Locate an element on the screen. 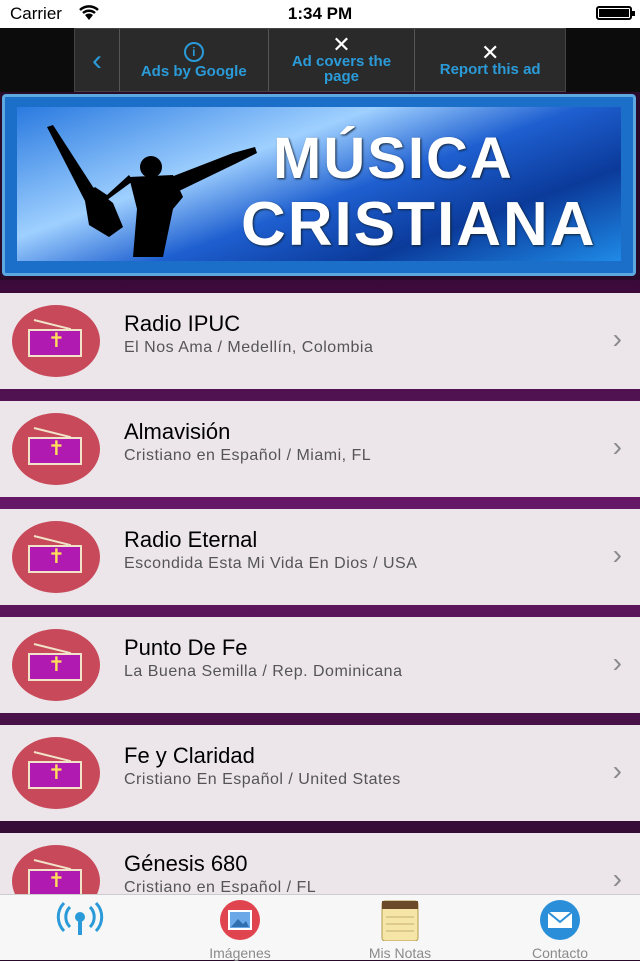 The image size is (640, 961). report-ad-button: ✕ Report this ad is located at coordinates (490, 60).